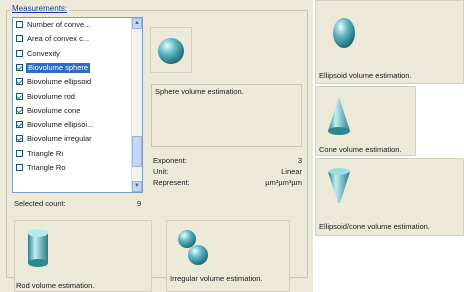 The image size is (464, 292). I want to click on measurement-label: Biovolume sphere, so click(58, 67).